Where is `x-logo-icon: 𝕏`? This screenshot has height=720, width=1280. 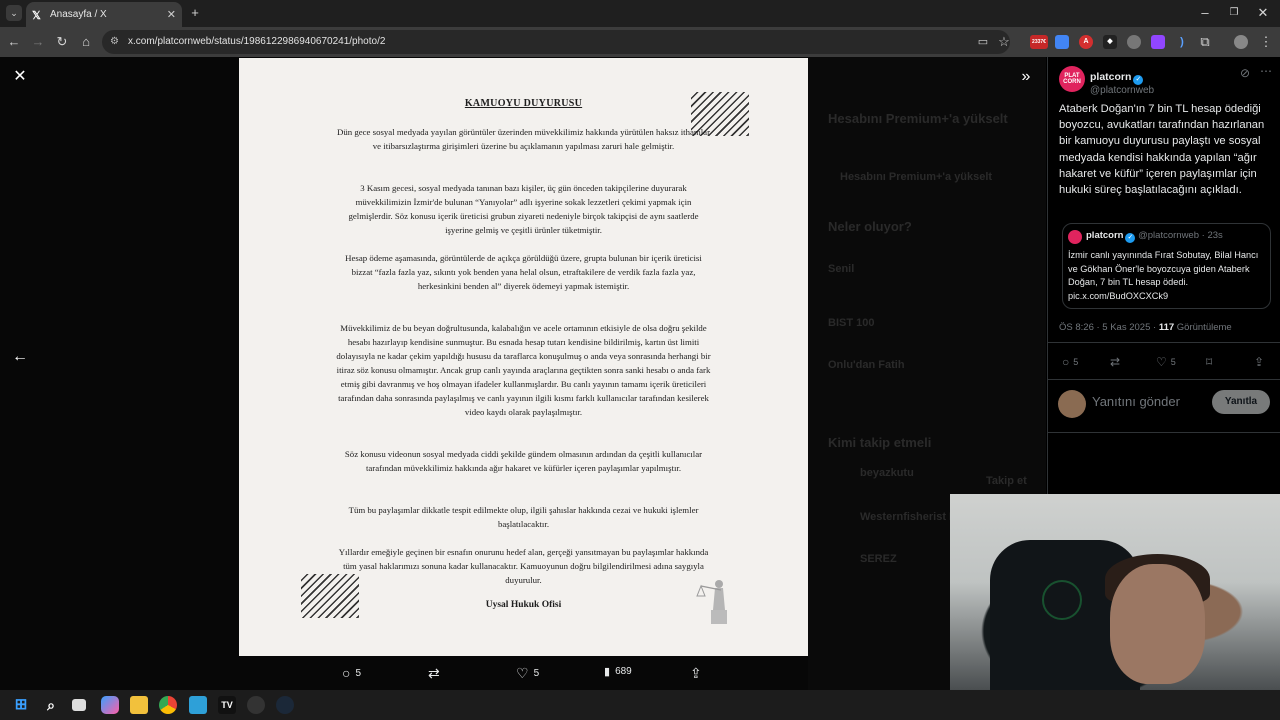
x-logo-icon: 𝕏 is located at coordinates (36, 15).